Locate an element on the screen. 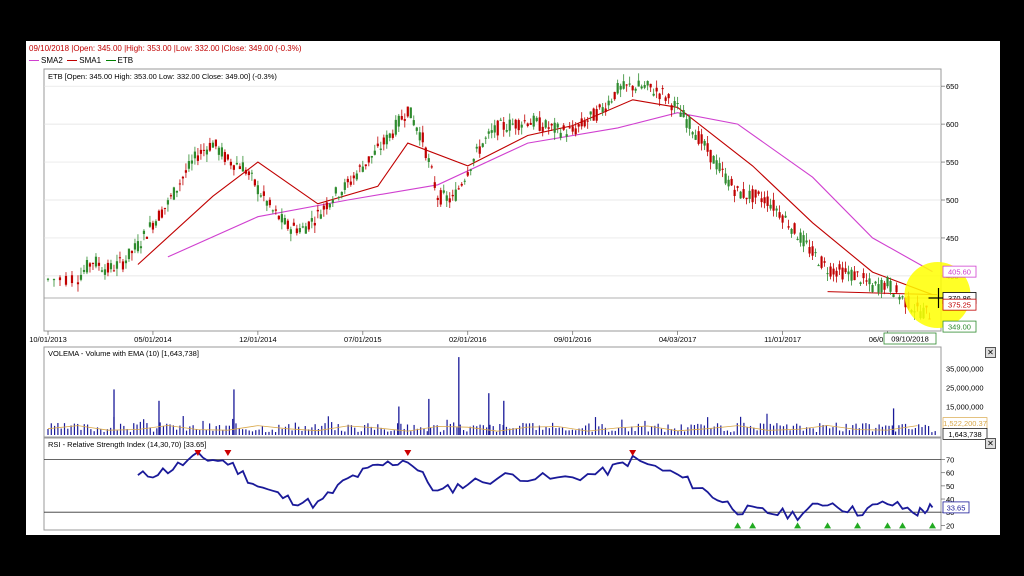 This screenshot has height=576, width=1024. price-label: 405.60 is located at coordinates (959, 272).